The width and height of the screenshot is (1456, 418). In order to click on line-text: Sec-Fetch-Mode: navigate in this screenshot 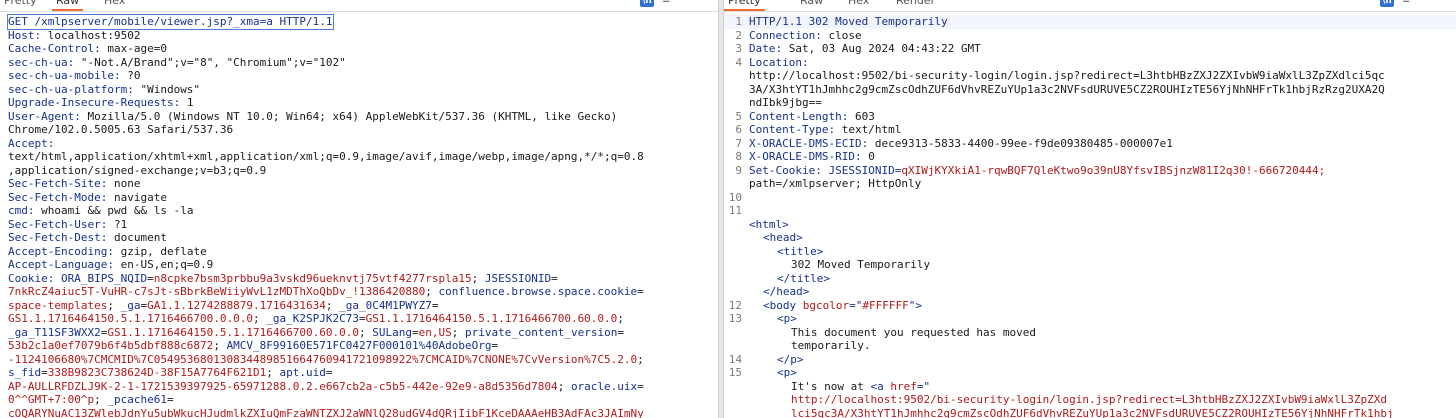, I will do `click(87, 198)`.